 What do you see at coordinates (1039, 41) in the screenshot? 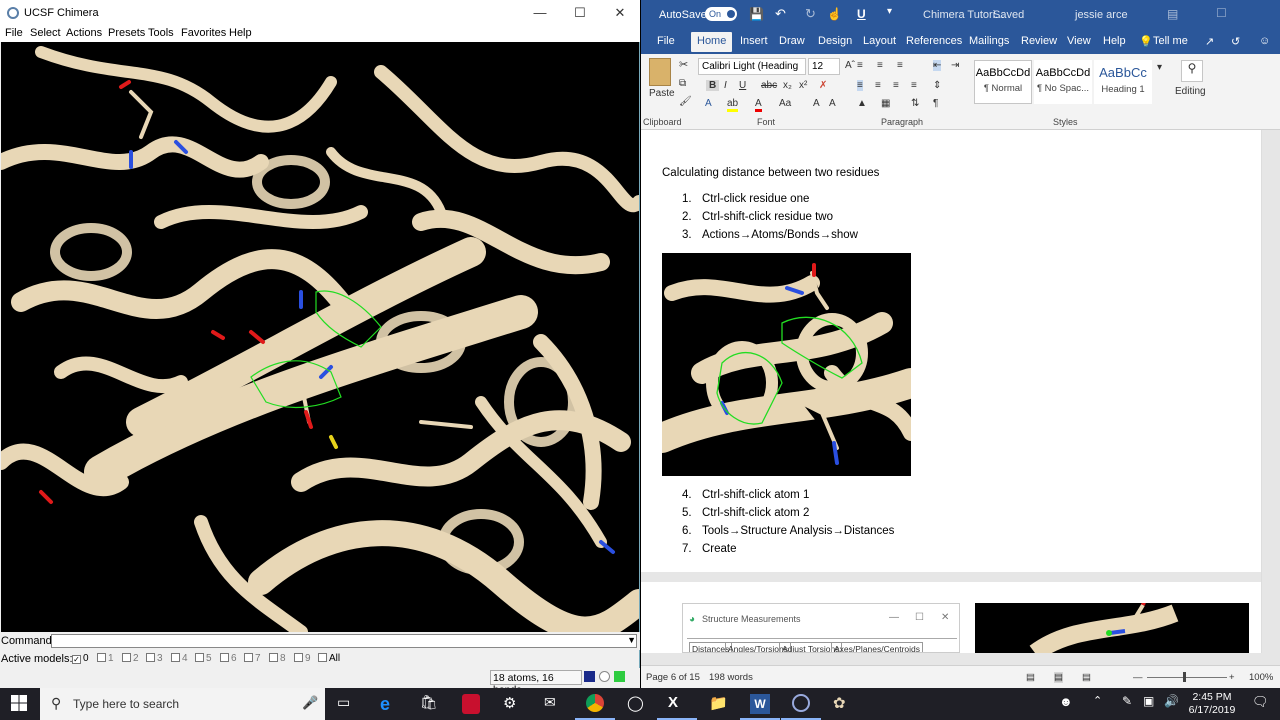
I see `tab-review: Review` at bounding box center [1039, 41].